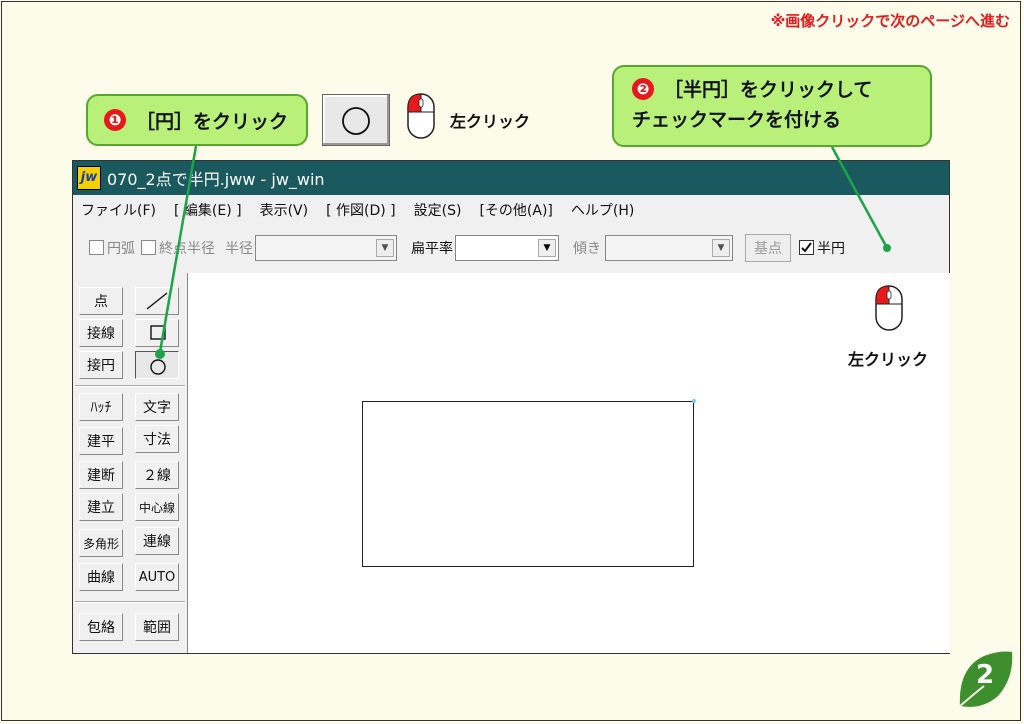  What do you see at coordinates (101, 407) in the screenshot?
I see `tool-hatch: ﾊｯﾁ` at bounding box center [101, 407].